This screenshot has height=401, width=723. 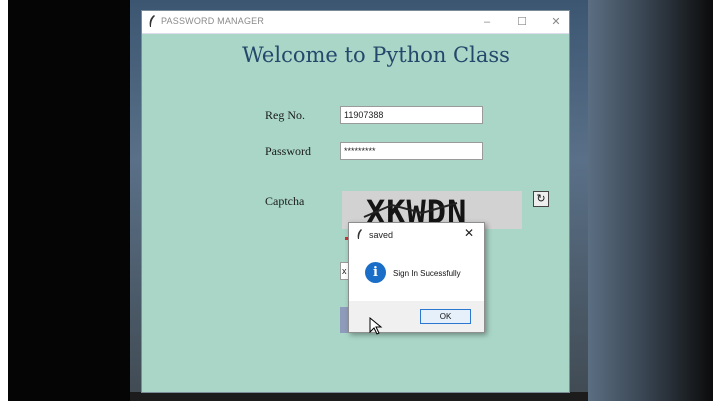 I want to click on reg-no-label: Reg No., so click(x=285, y=115).